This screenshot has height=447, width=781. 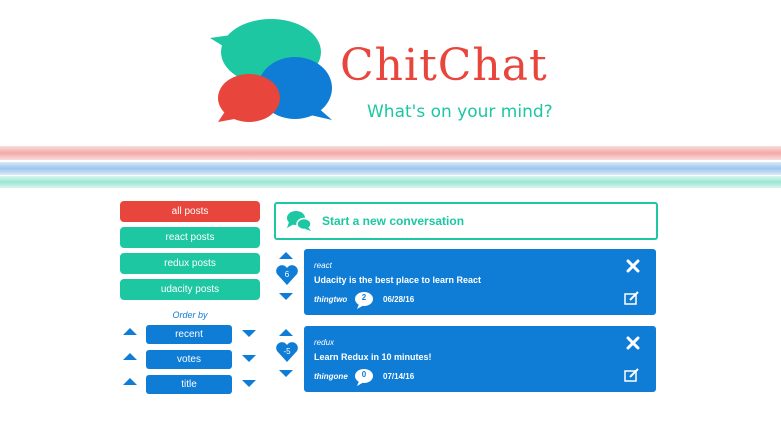 I want to click on post-date: 06/28/16, so click(x=399, y=299).